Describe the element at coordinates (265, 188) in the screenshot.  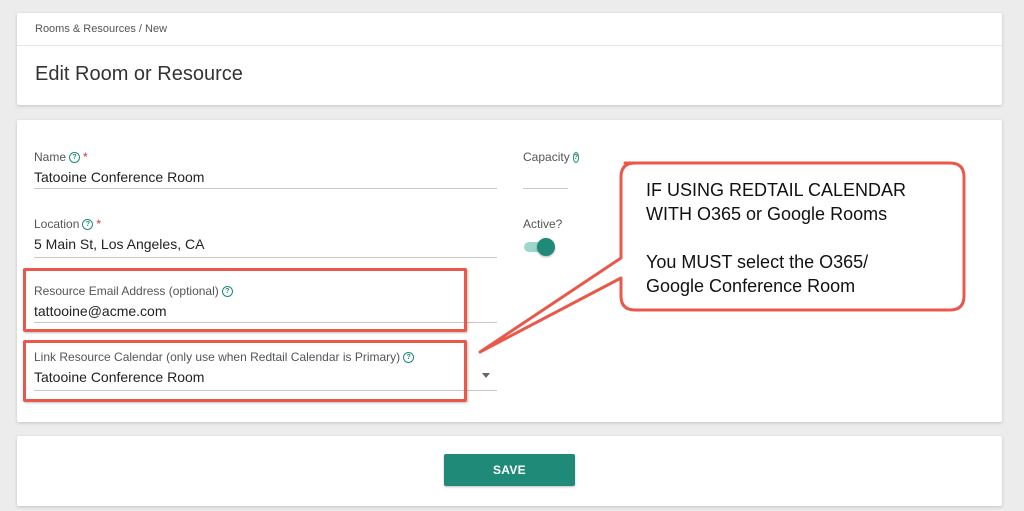
I see `name-underline` at that location.